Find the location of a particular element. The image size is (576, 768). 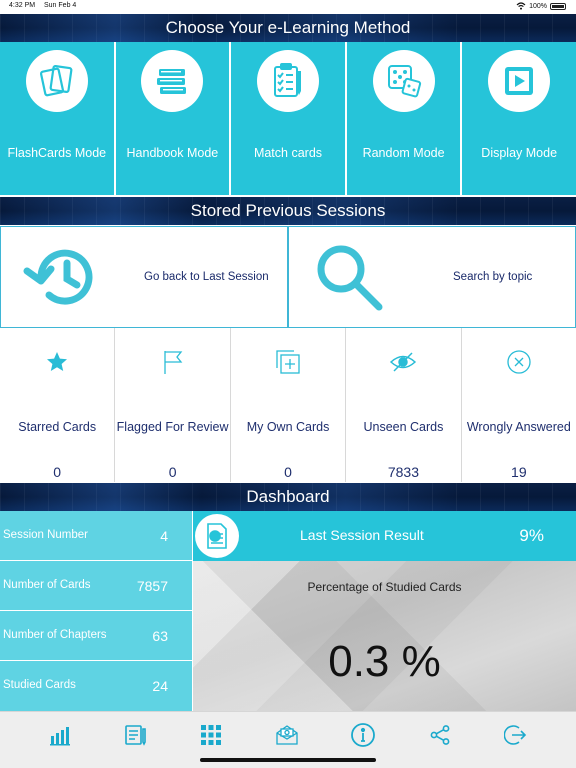

own-cards-button: My Own Cards 0 is located at coordinates (288, 405).